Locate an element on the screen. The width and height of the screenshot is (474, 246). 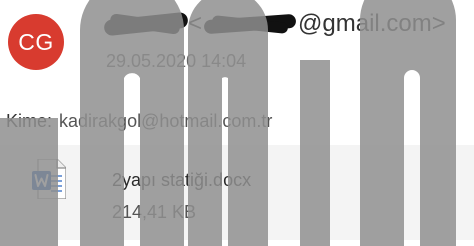
avatar-initials: CG is located at coordinates (36, 41).